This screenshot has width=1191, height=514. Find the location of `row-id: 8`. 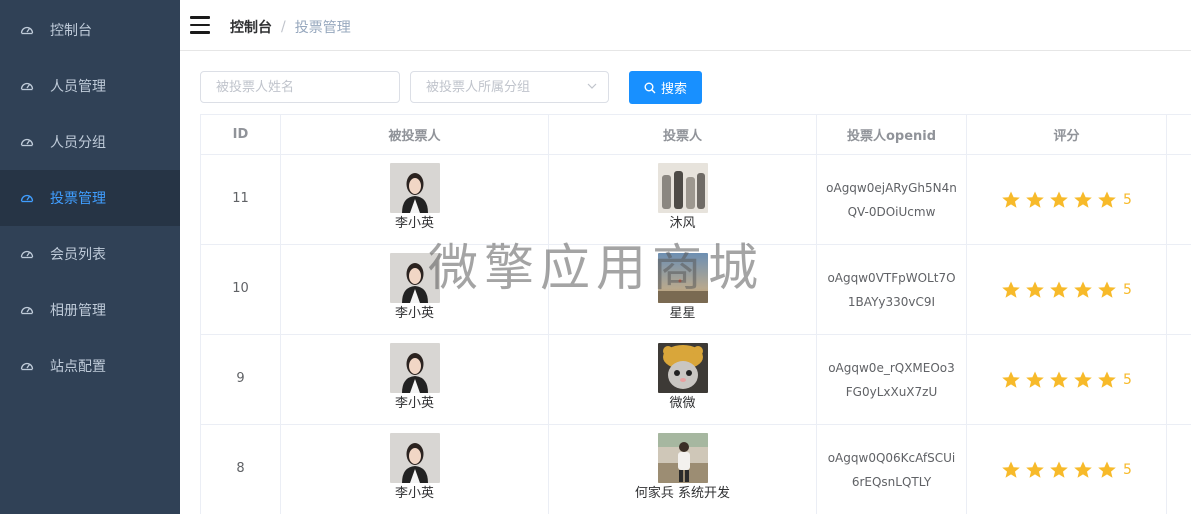

row-id: 8 is located at coordinates (240, 468).